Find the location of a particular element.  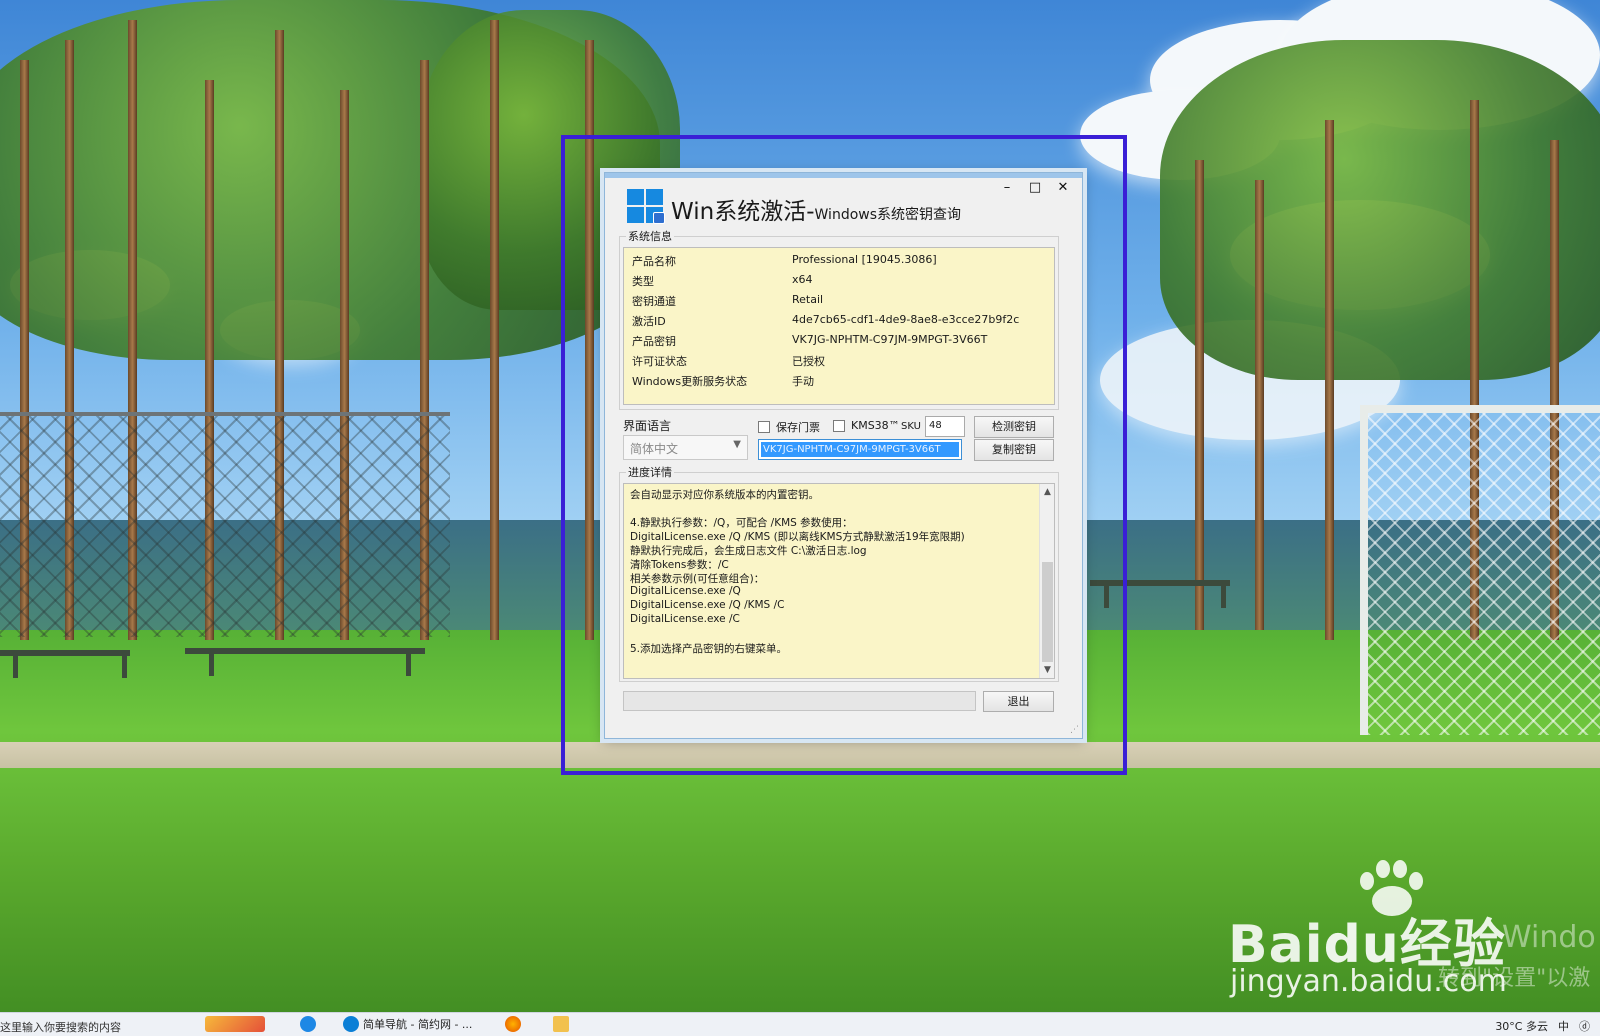

scroll-thumb is located at coordinates (1047, 612).